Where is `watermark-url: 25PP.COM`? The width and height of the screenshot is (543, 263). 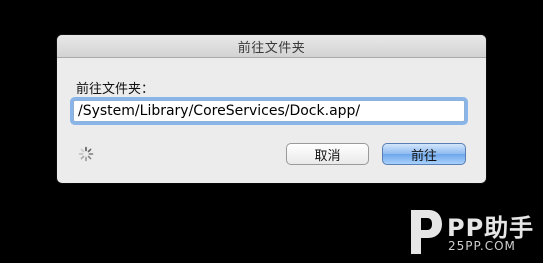
watermark-url: 25PP.COM is located at coordinates (482, 246).